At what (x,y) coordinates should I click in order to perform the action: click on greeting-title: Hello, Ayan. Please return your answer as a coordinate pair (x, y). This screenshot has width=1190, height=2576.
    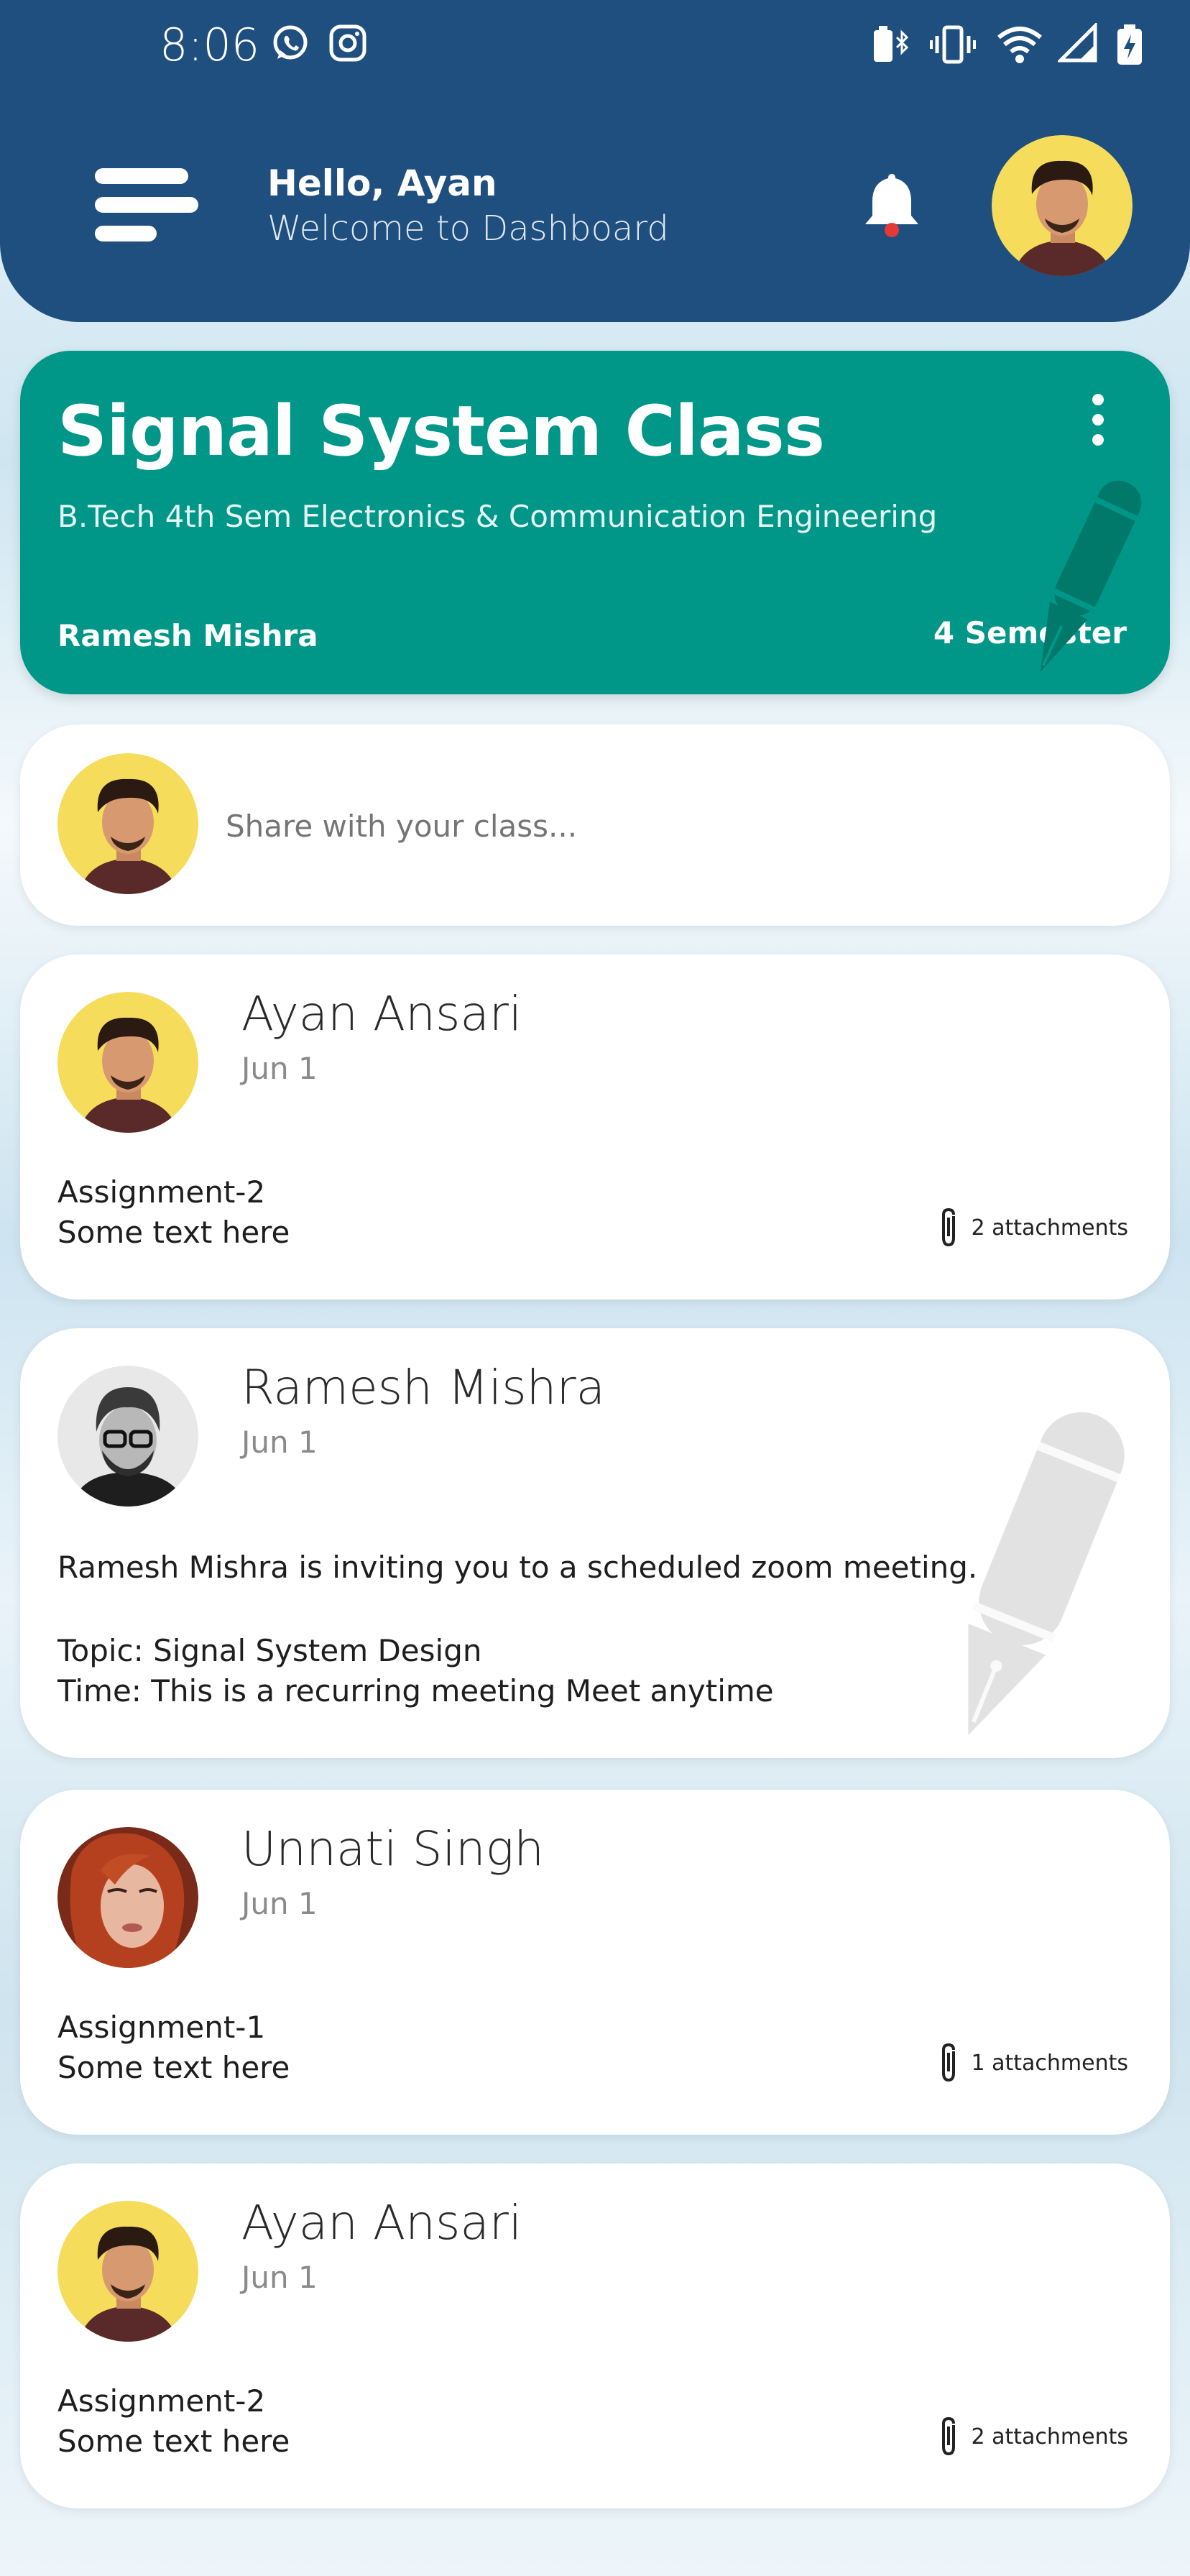
    Looking at the image, I should click on (382, 183).